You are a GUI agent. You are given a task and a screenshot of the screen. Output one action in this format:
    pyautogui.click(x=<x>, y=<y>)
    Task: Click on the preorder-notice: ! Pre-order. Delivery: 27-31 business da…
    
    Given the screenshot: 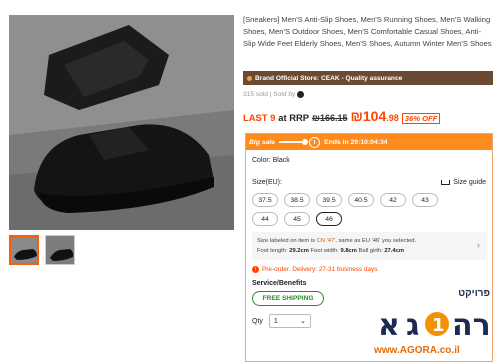 What is the action you would take?
    pyautogui.click(x=369, y=269)
    